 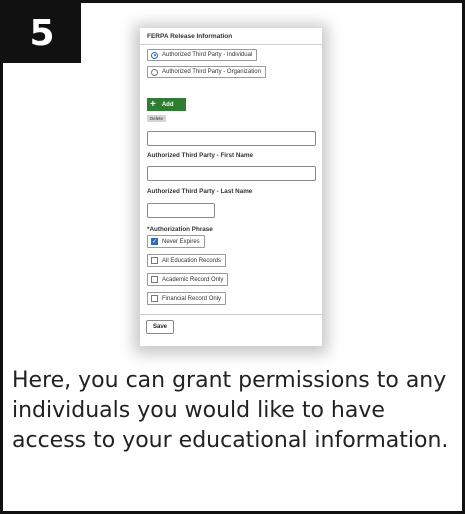 I want to click on checkbox-label: Academic Record Only, so click(x=193, y=279).